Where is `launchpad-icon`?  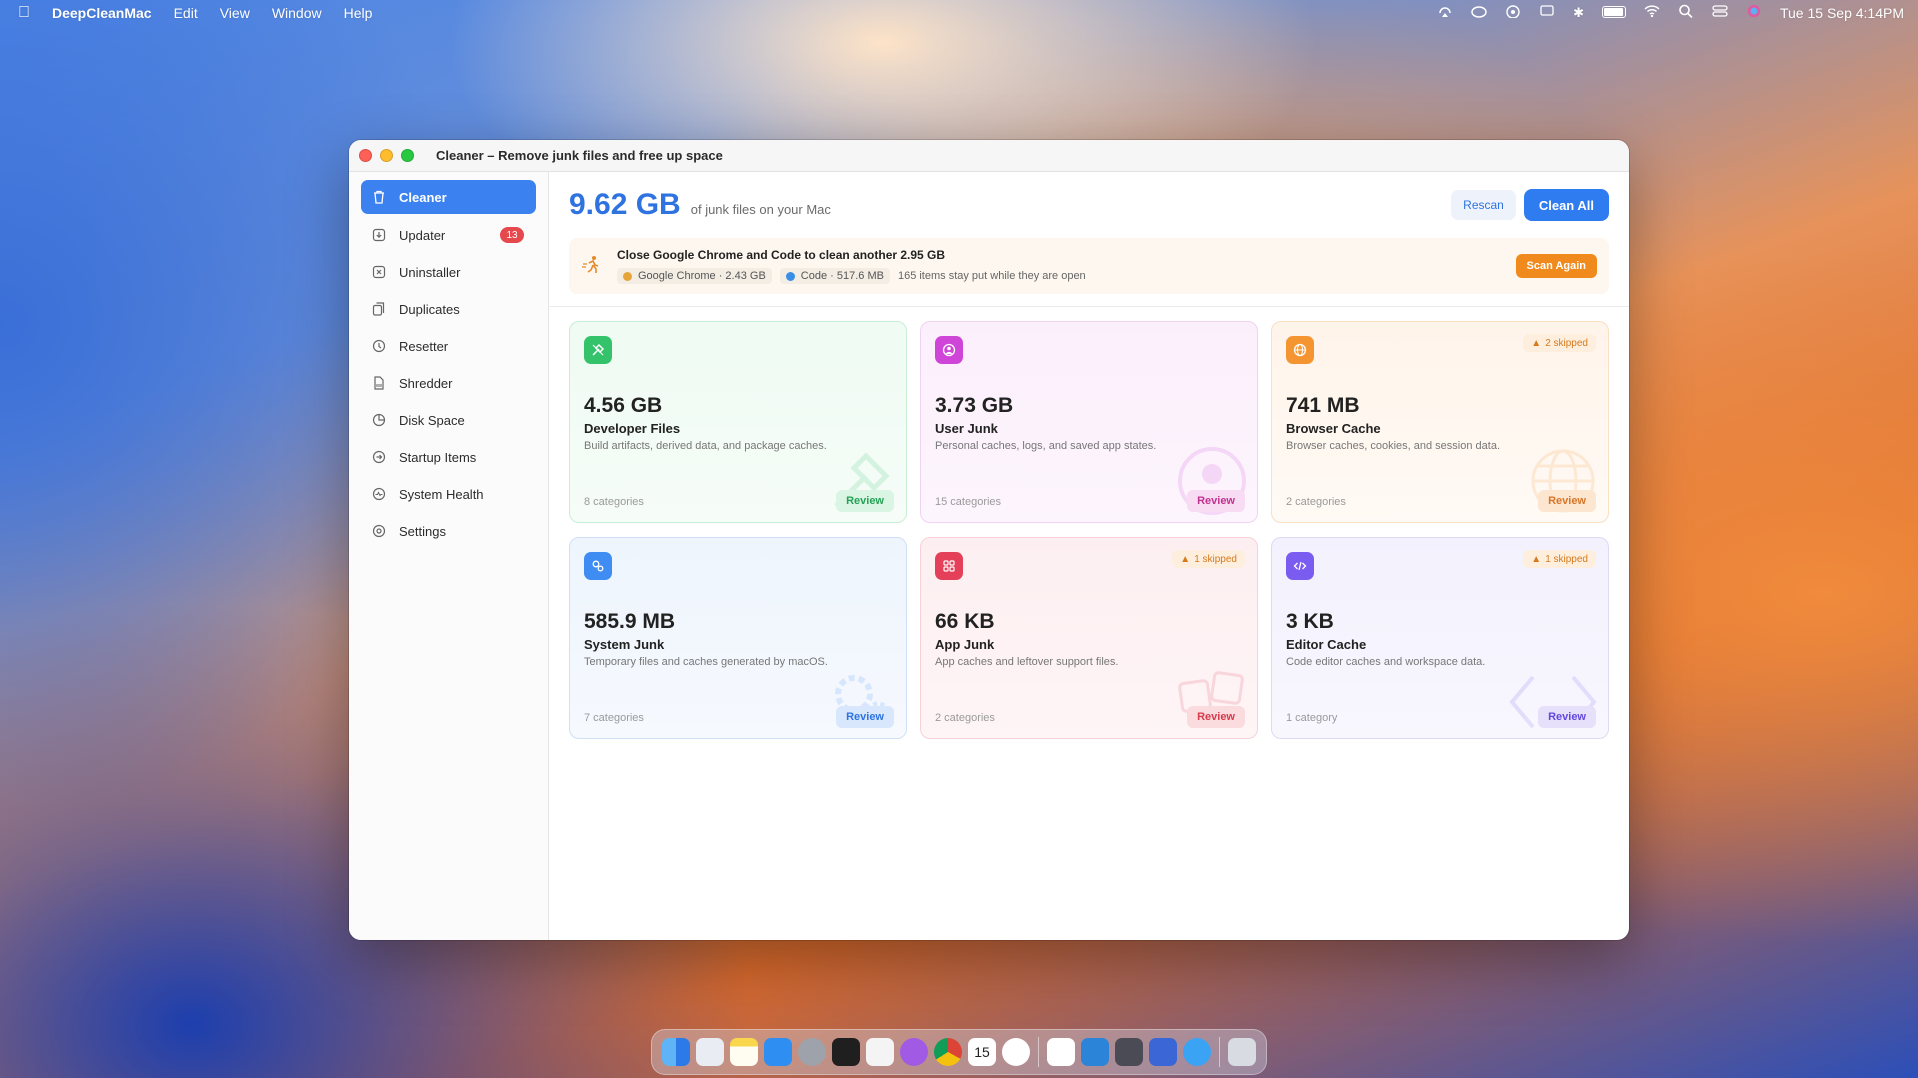 launchpad-icon is located at coordinates (710, 1052).